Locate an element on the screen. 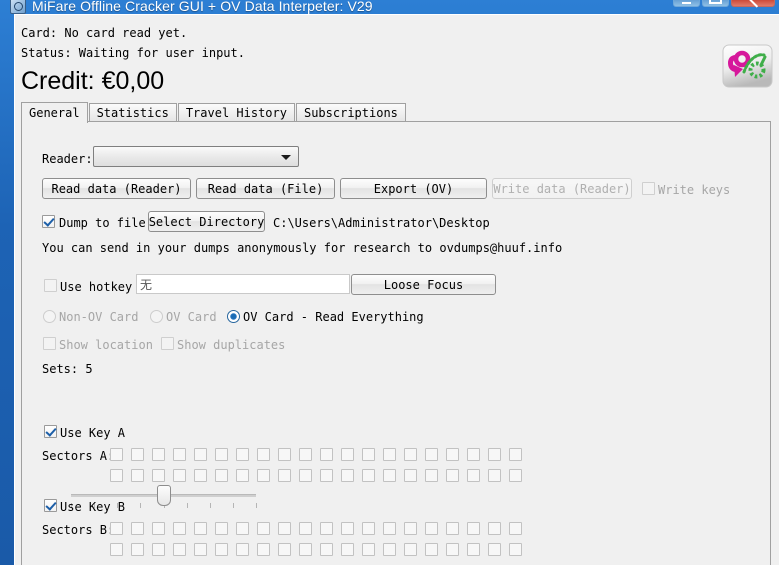 The height and width of the screenshot is (565, 779). write-data-reader-button: Write data (Reader) is located at coordinates (562, 188).